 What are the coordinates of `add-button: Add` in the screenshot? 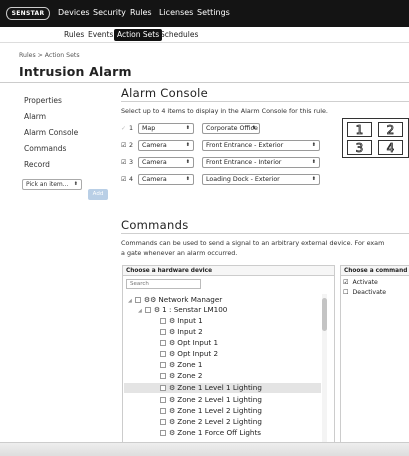 It's located at (98, 194).